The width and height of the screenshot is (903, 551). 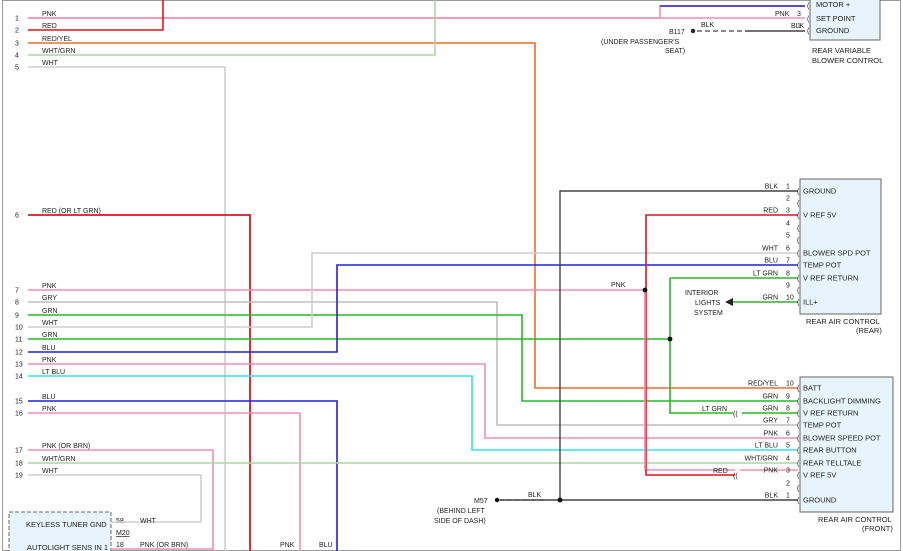 I want to click on front-pin-number: 3, so click(x=788, y=471).